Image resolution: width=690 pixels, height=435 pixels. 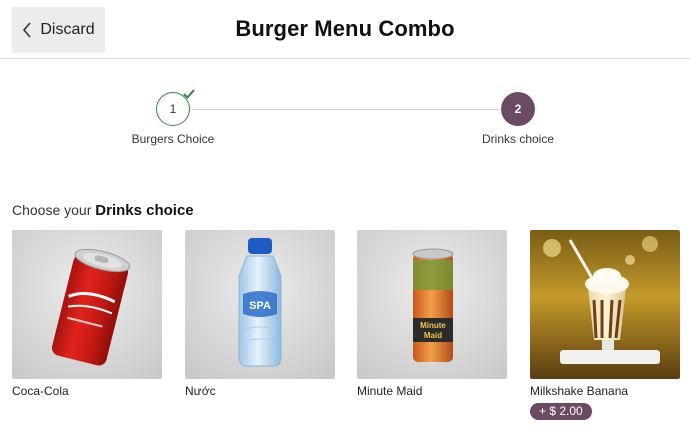 What do you see at coordinates (432, 304) in the screenshot?
I see `drink-image-minute-maid: Minute Maid` at bounding box center [432, 304].